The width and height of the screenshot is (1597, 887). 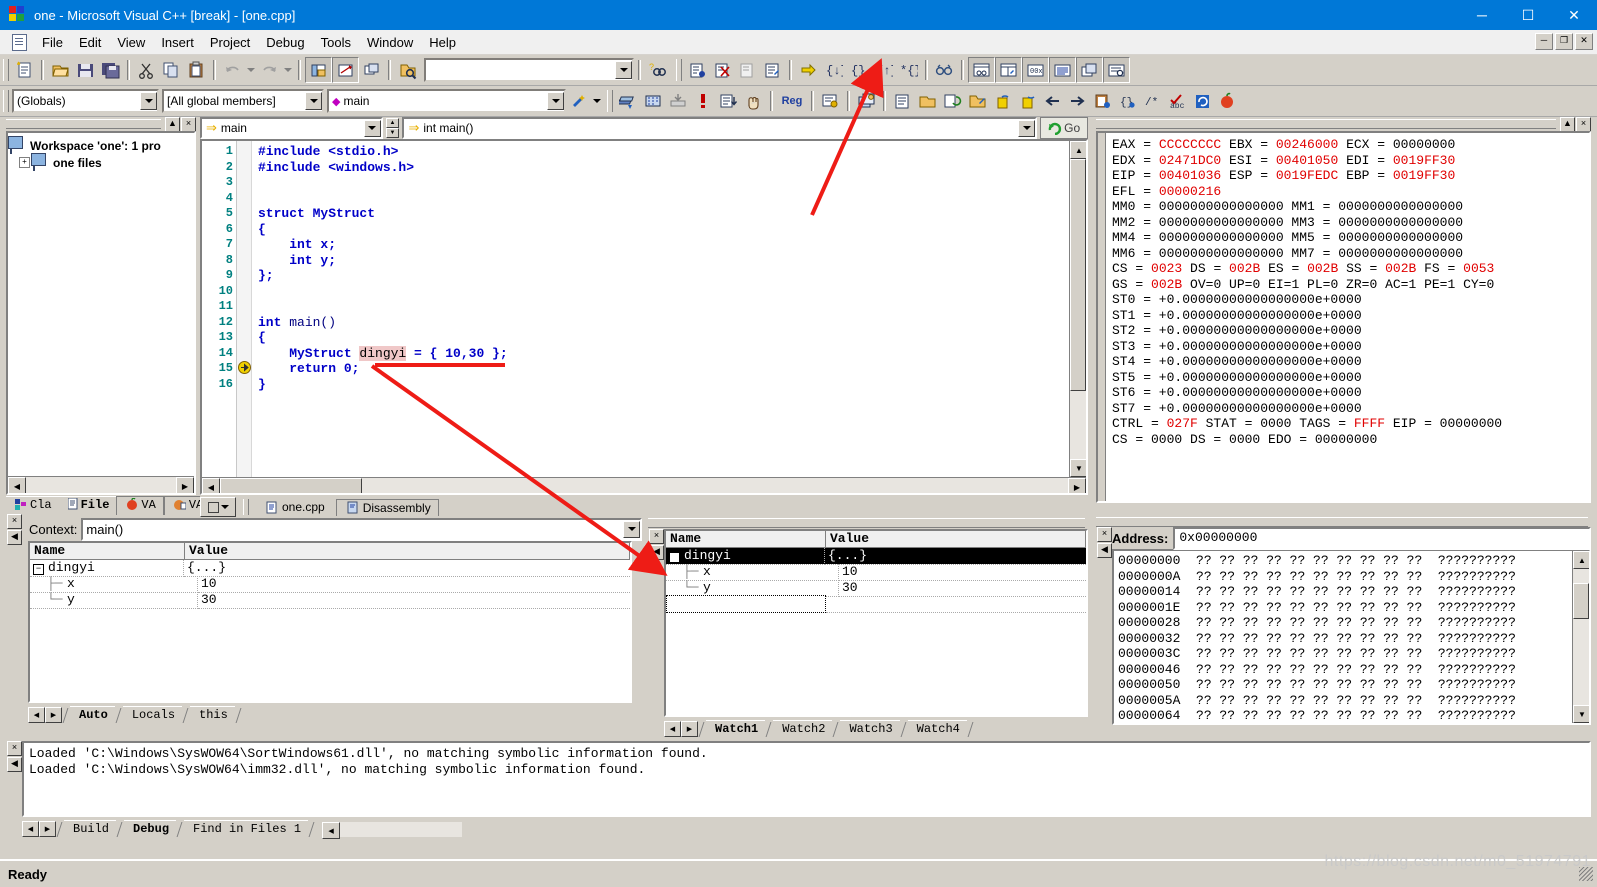 I want to click on close-button: ✕, so click(x=1574, y=15).